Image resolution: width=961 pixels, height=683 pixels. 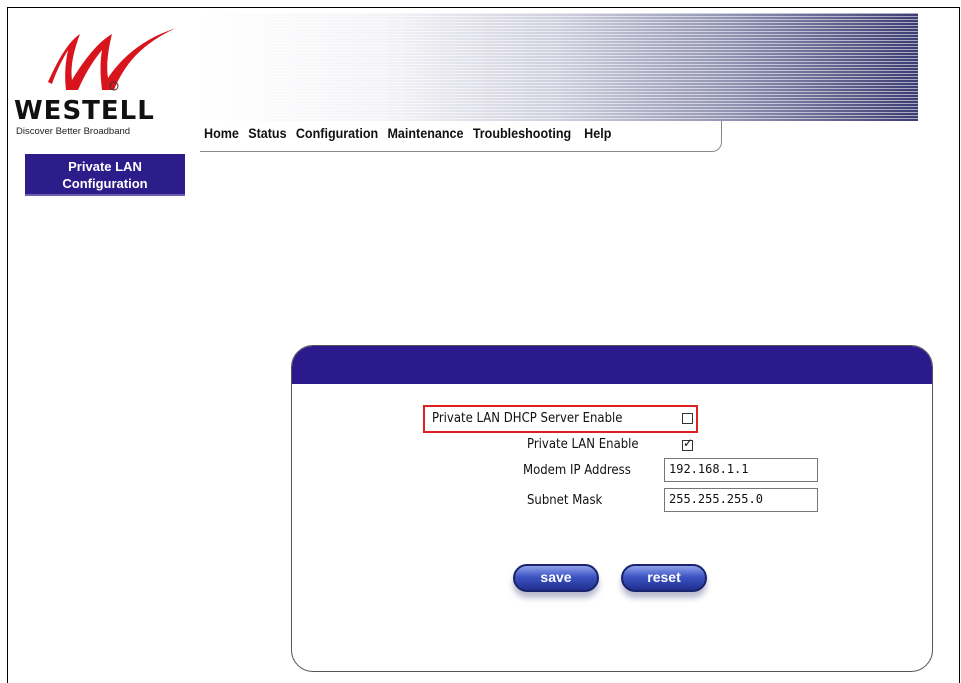 I want to click on sidebar-item-label-line1: Private LAN, so click(x=105, y=166).